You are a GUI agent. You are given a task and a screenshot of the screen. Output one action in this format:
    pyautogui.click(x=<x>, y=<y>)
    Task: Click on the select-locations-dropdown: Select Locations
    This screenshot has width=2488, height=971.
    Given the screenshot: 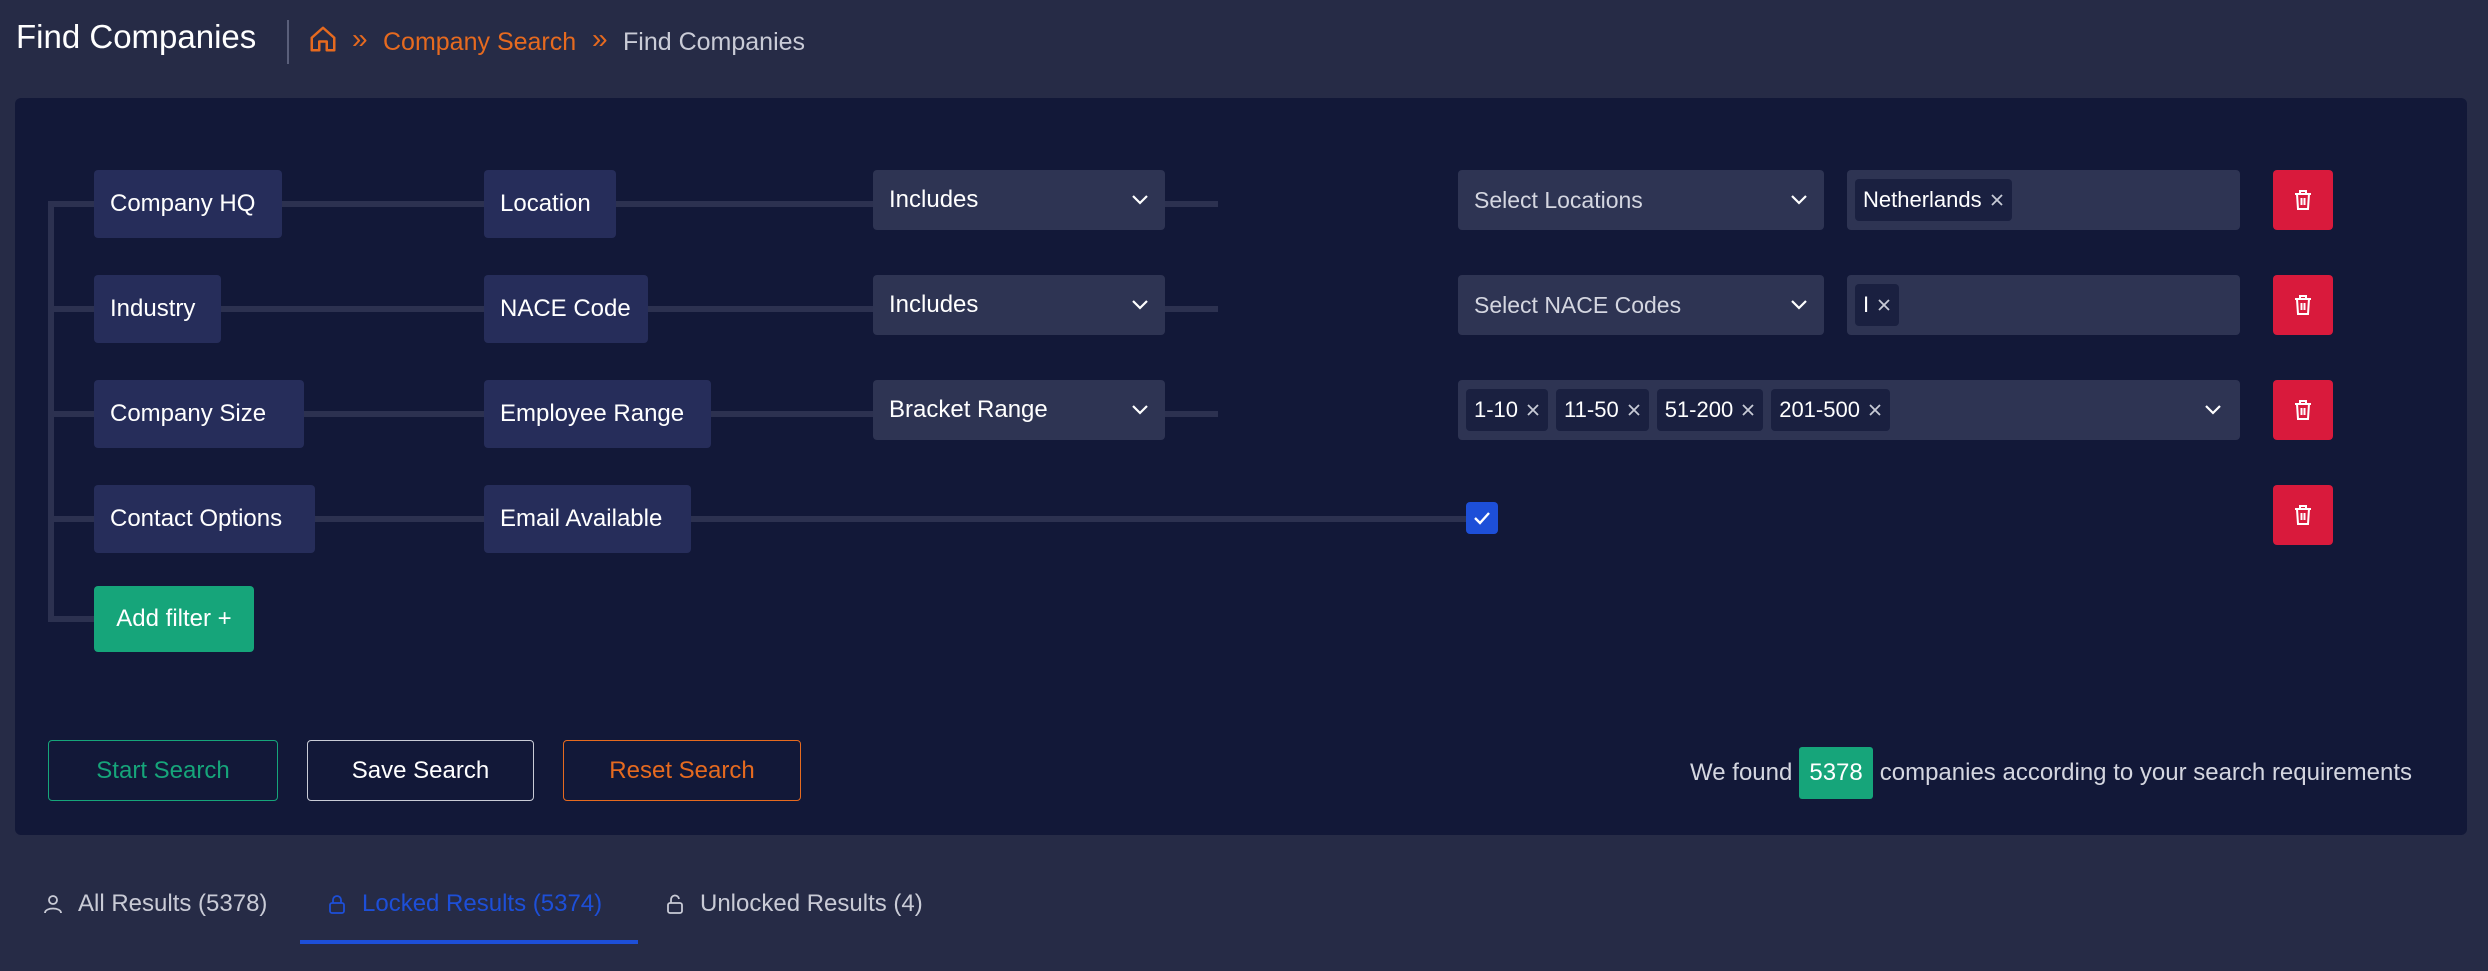 What is the action you would take?
    pyautogui.click(x=1641, y=200)
    